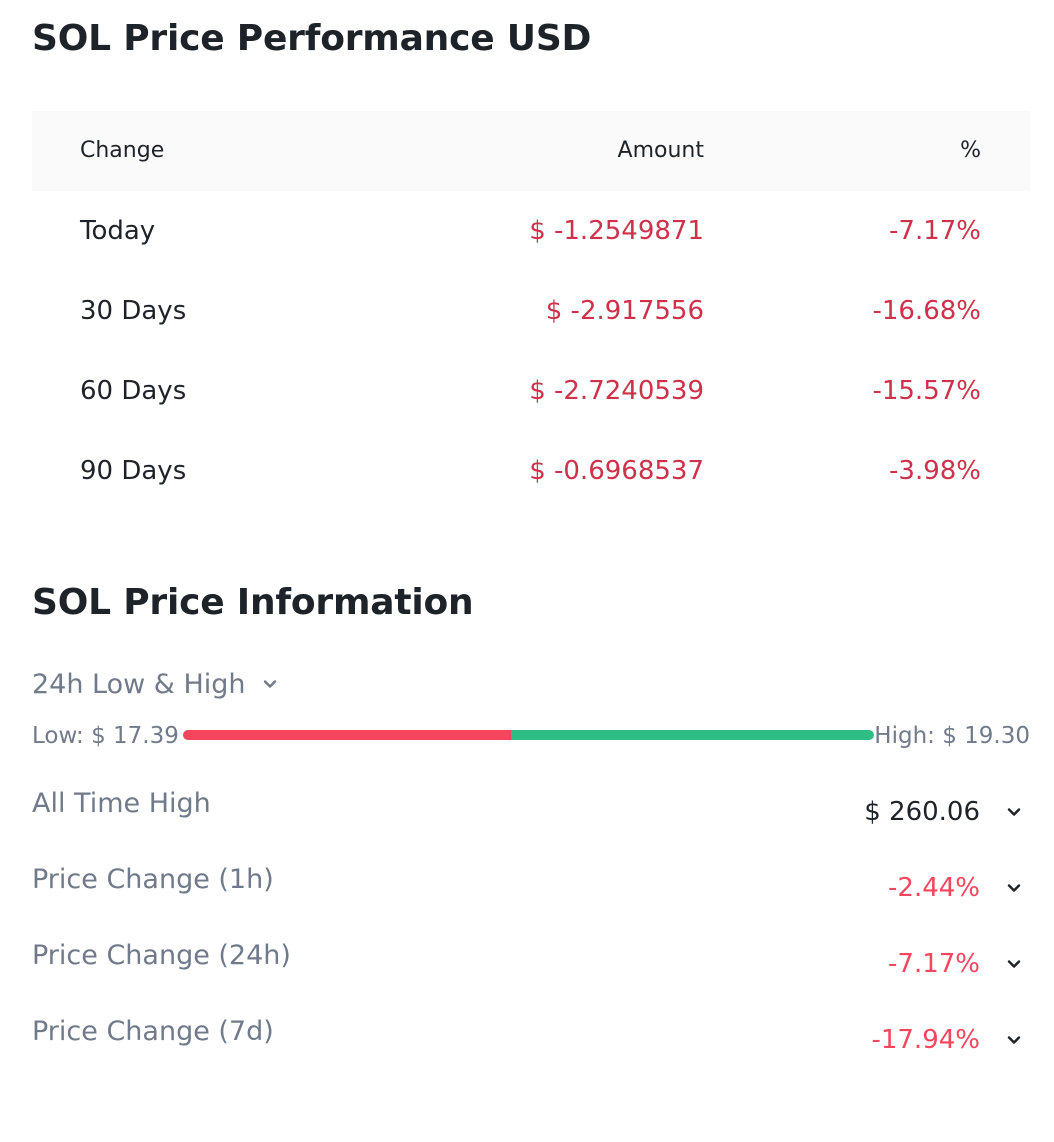 The width and height of the screenshot is (1054, 1142). I want to click on header-percent: %, so click(970, 150).